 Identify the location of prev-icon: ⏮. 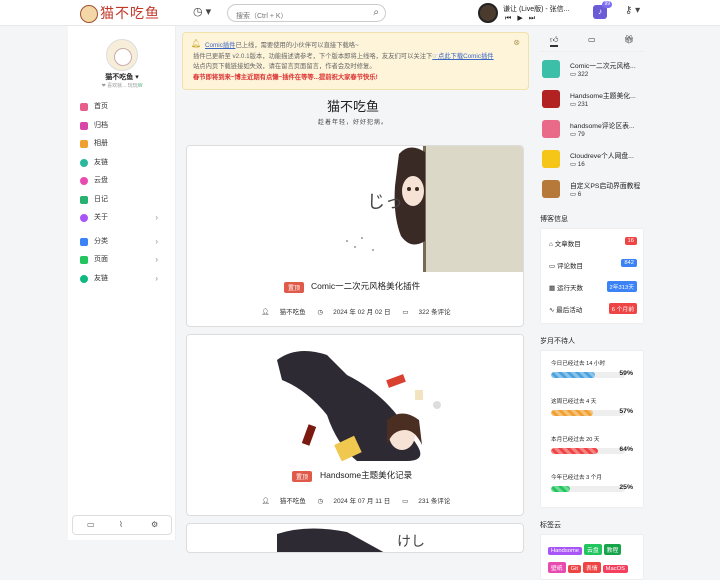
(511, 18).